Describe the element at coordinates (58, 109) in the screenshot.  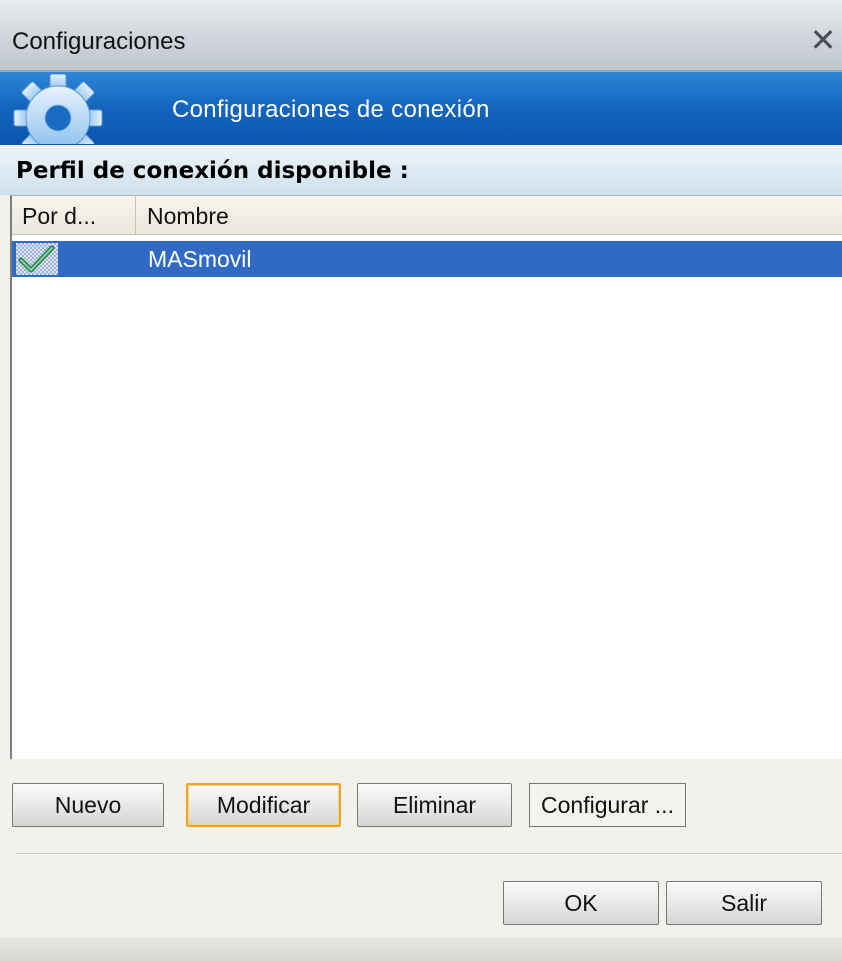
I see `gear-icon` at that location.